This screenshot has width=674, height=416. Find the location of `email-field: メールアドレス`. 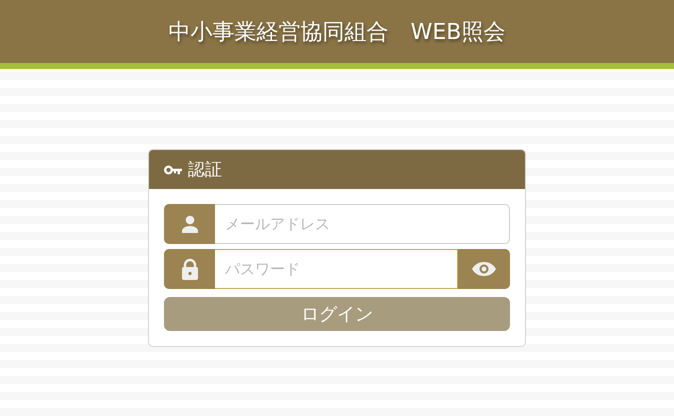

email-field: メールアドレス is located at coordinates (362, 224).